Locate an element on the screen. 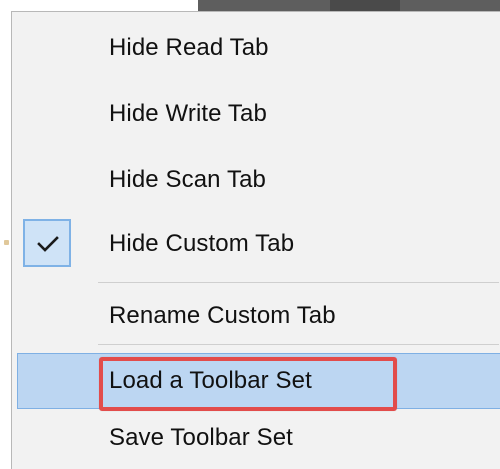  menu-item-hide-write-tab: Hide Write Tab is located at coordinates (255, 114).